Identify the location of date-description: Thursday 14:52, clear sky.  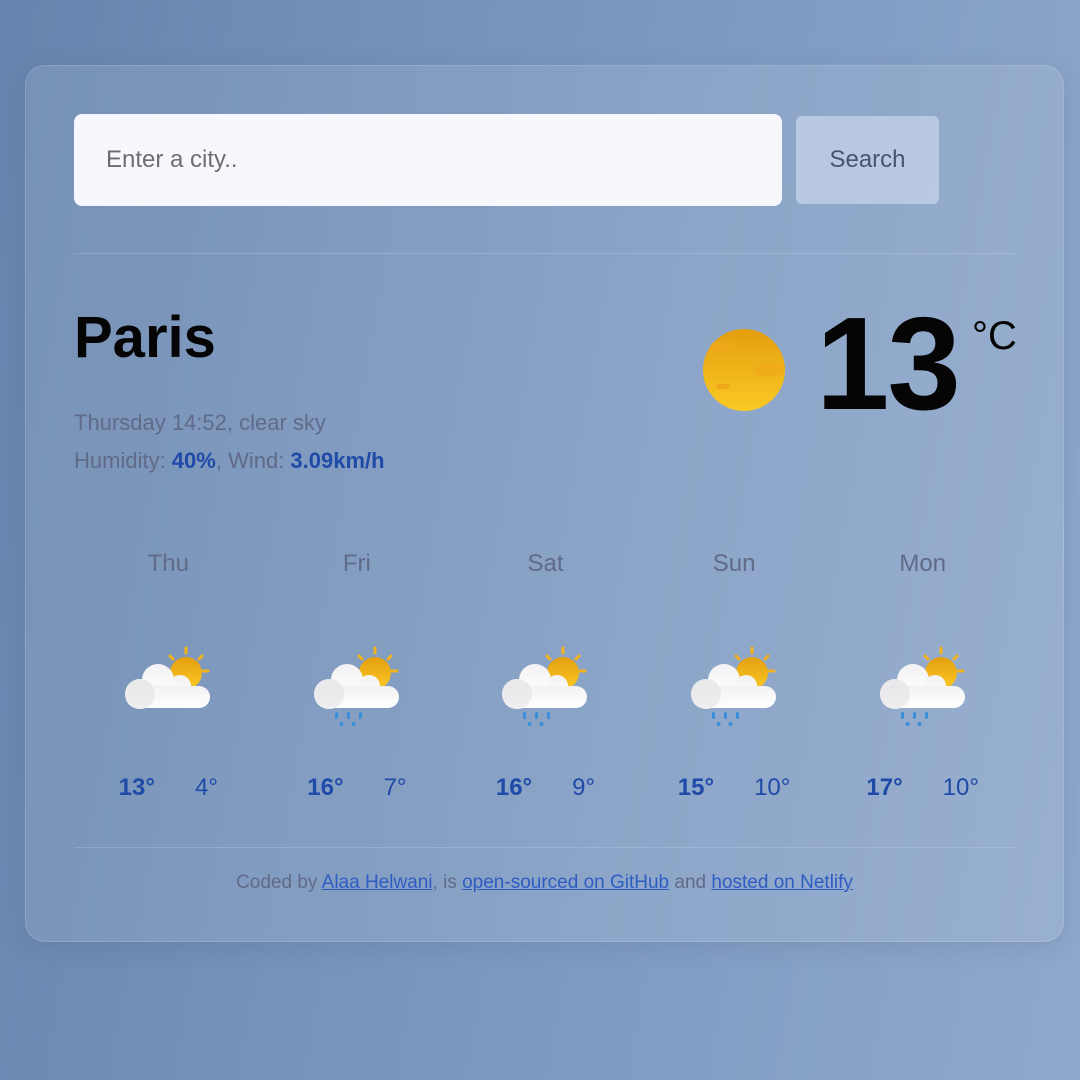
(200, 422).